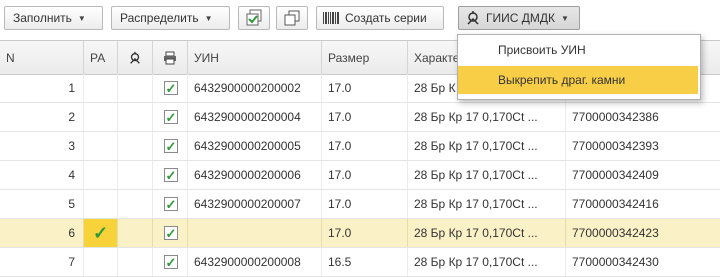 This screenshot has height=277, width=720. I want to click on pa-cell: ✓, so click(101, 233).